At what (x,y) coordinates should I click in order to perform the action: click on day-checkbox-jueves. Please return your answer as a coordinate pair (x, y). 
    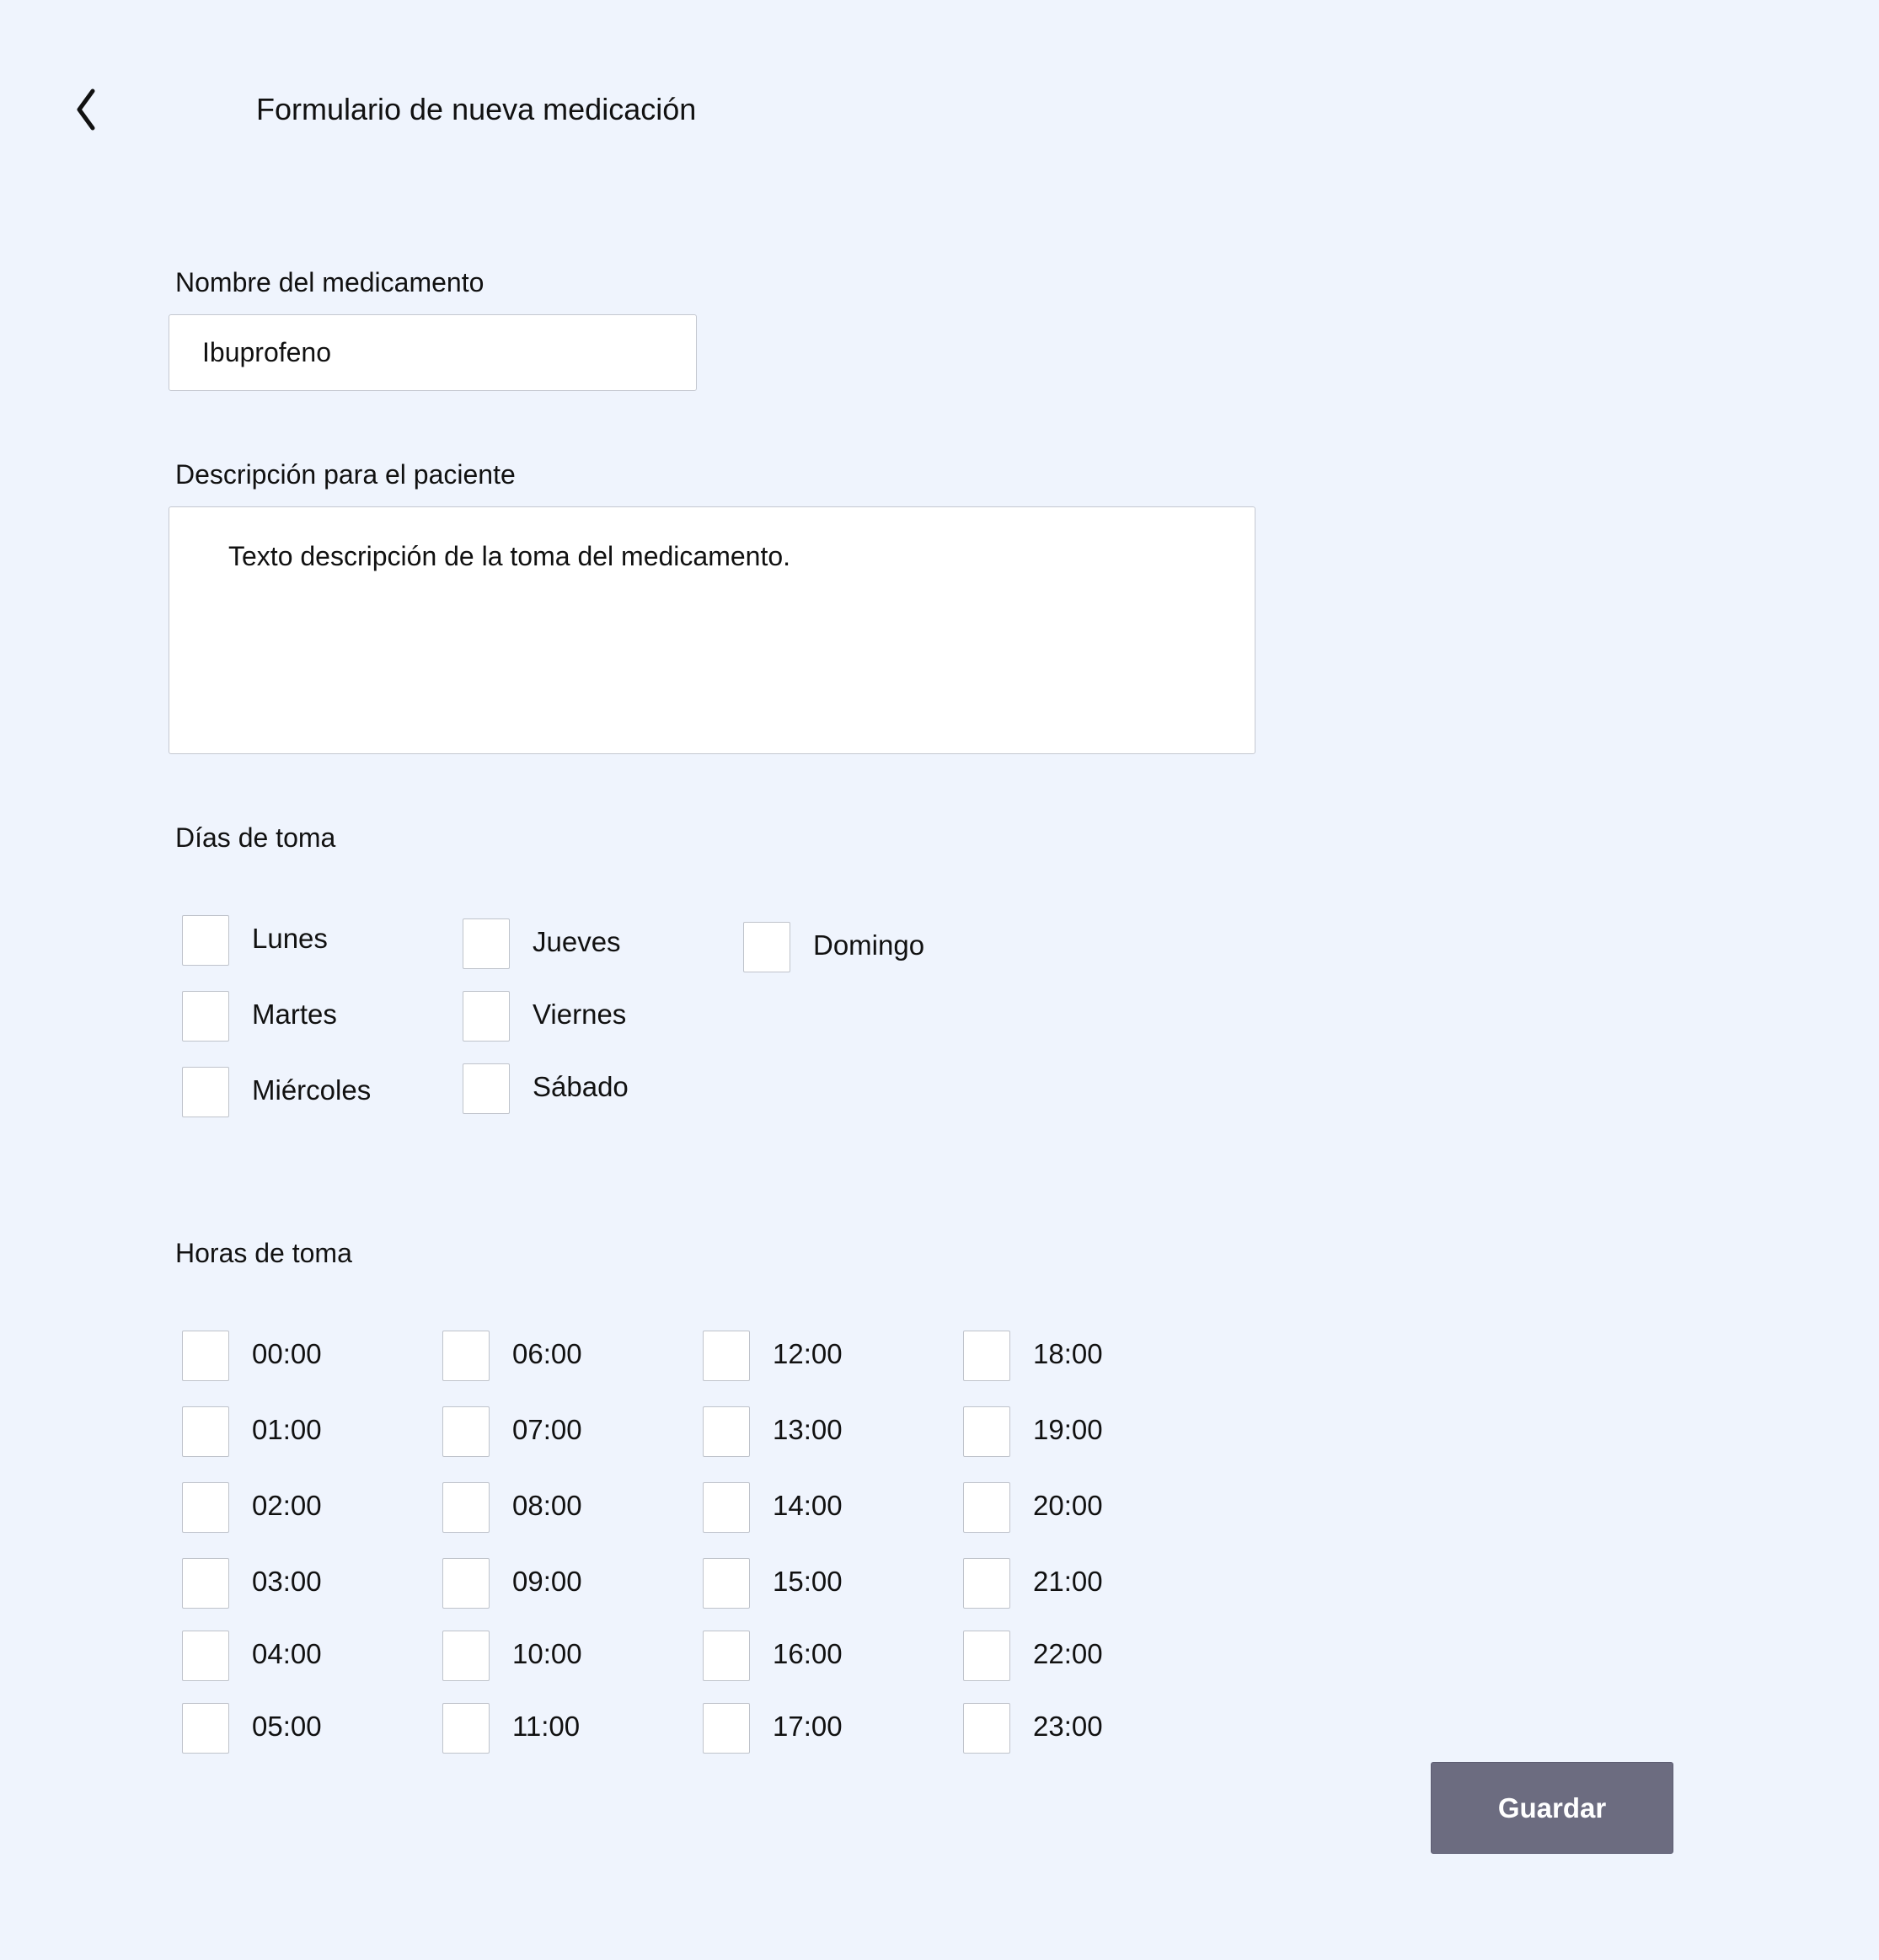
    Looking at the image, I should click on (486, 943).